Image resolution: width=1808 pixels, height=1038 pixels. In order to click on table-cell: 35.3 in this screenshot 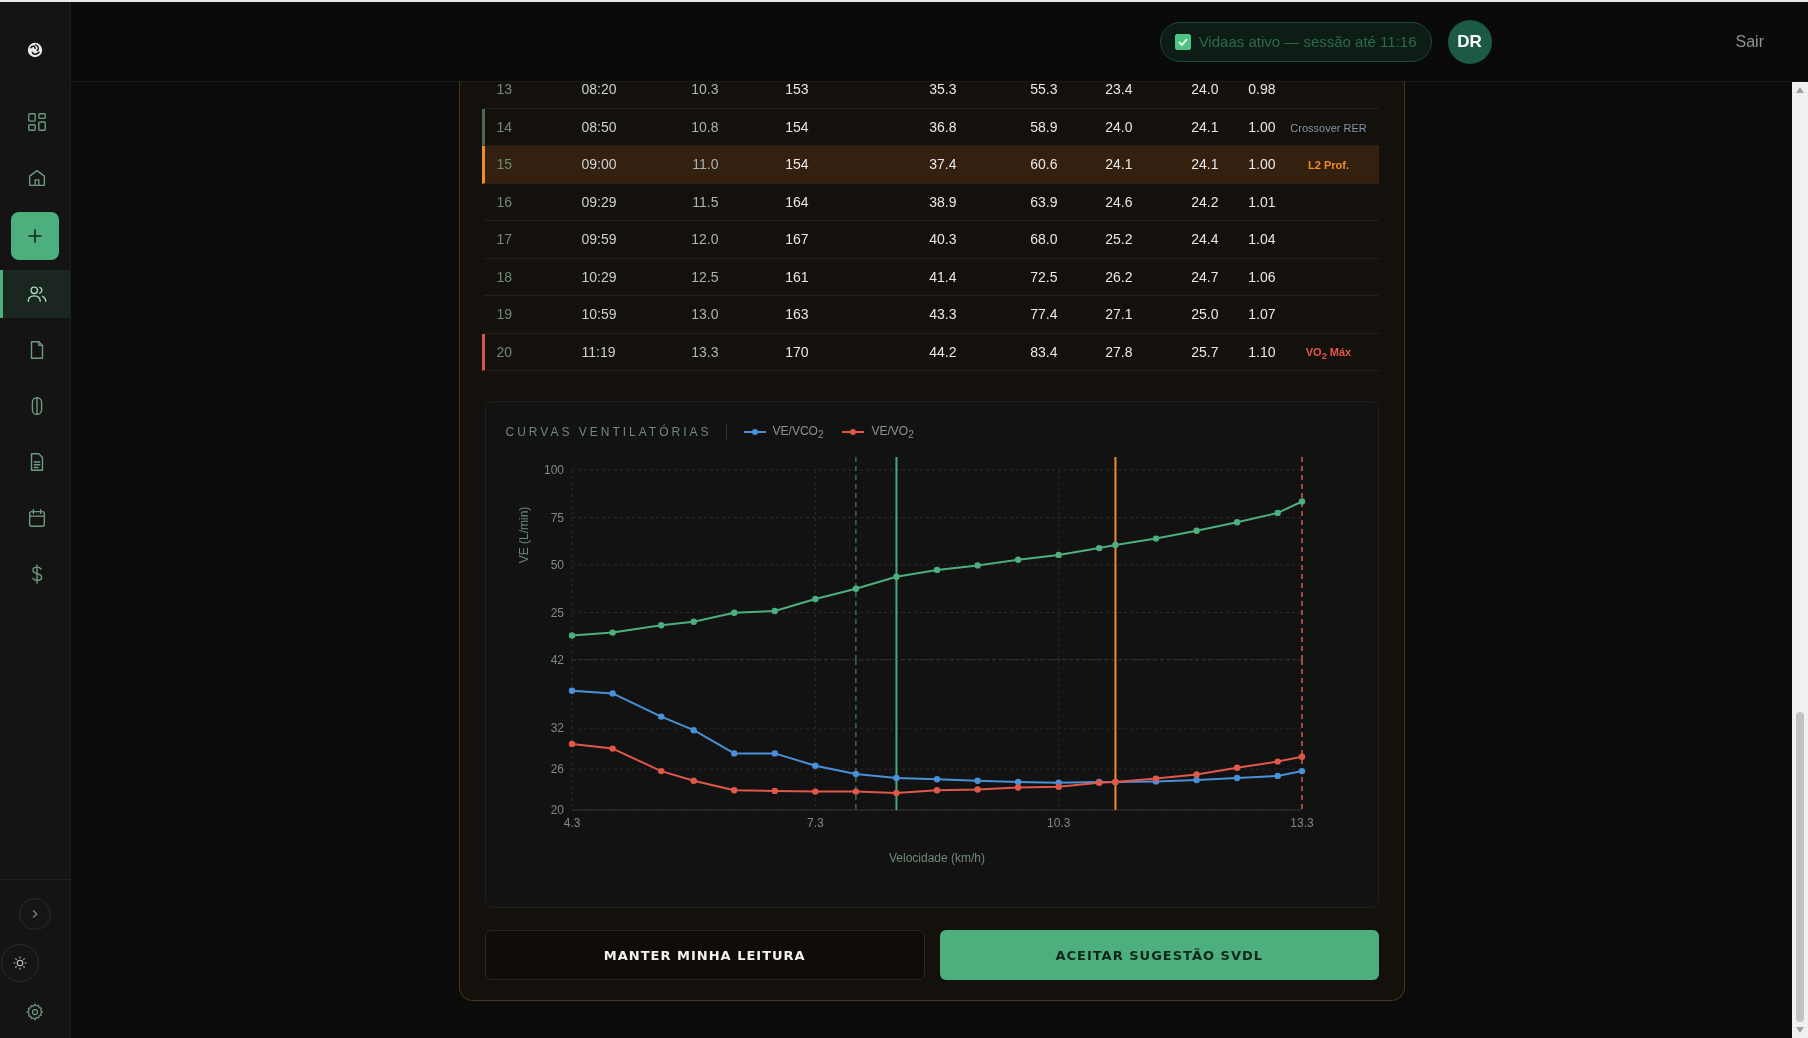, I will do `click(943, 90)`.